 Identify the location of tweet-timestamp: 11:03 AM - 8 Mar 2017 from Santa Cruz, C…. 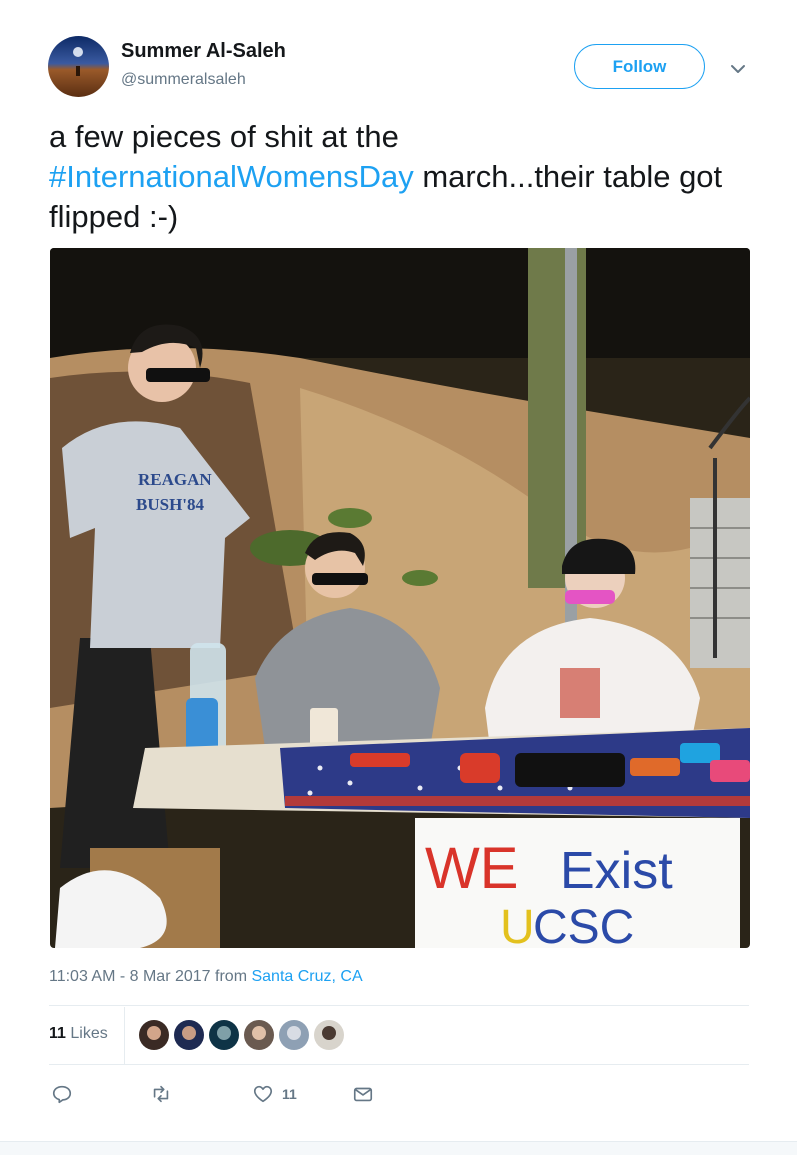
(206, 977).